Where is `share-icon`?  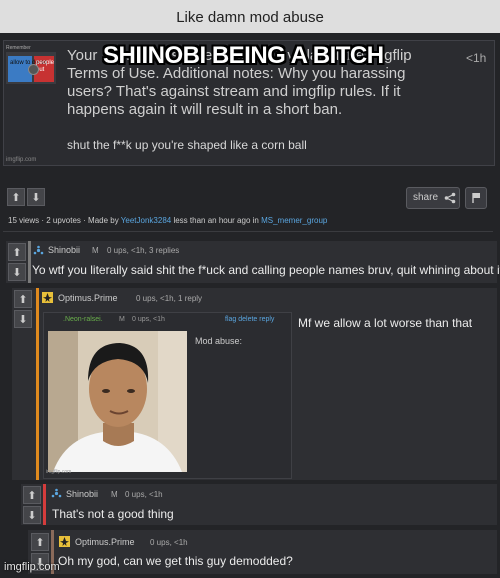 share-icon is located at coordinates (450, 198).